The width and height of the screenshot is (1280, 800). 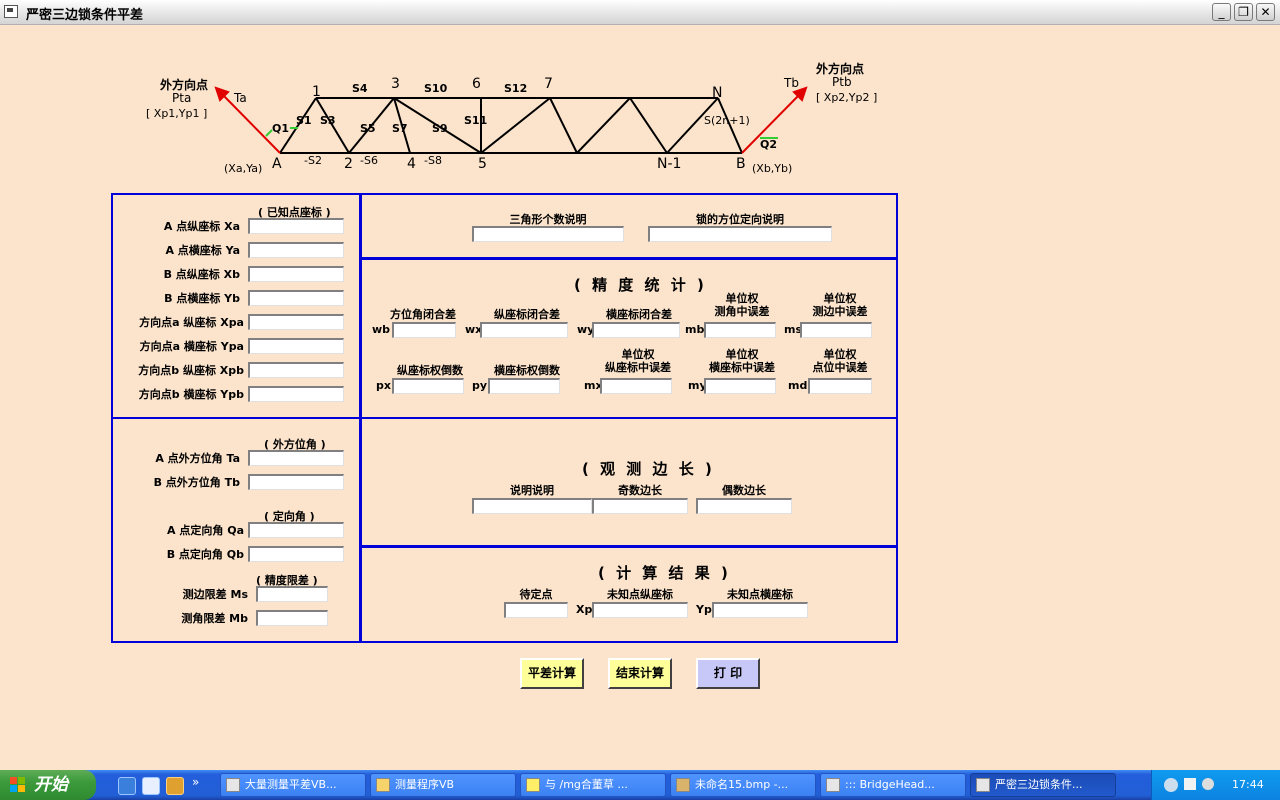 I want to click on node-N-label: N, so click(x=717, y=93).